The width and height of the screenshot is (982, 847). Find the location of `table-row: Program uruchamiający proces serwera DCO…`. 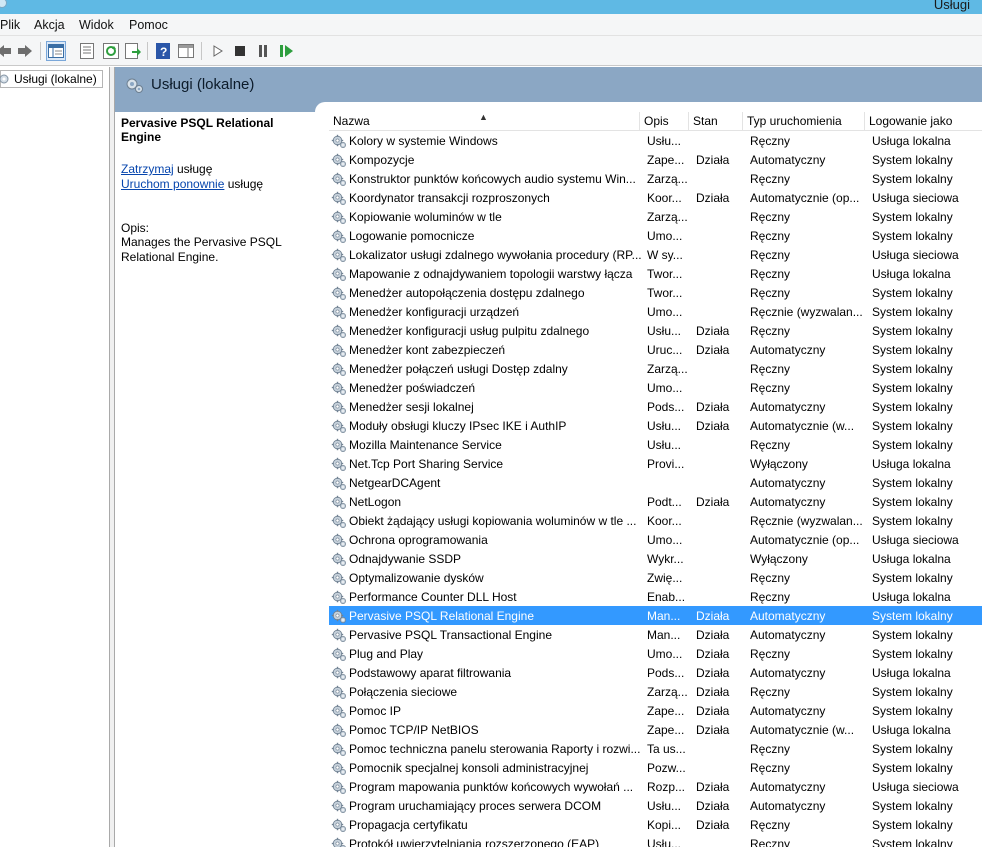

table-row: Program uruchamiający proces serwera DCO… is located at coordinates (655, 805).